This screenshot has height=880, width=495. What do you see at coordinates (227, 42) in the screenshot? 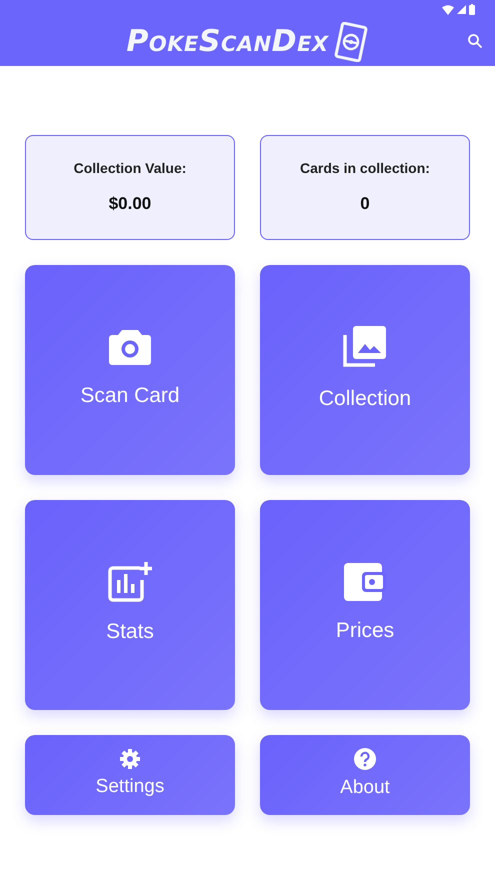
I see `app-logo-text: PokeScanDex` at bounding box center [227, 42].